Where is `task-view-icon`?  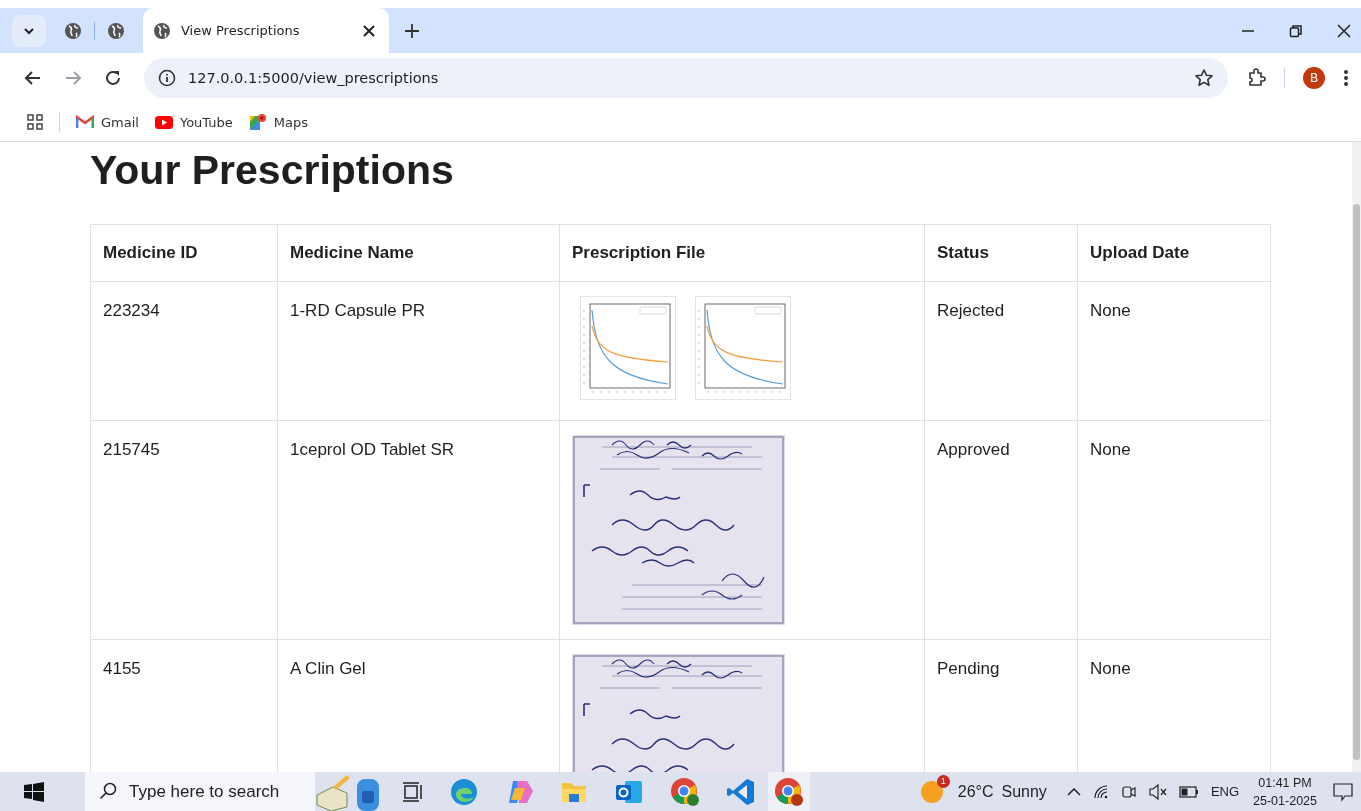
task-view-icon is located at coordinates (412, 791).